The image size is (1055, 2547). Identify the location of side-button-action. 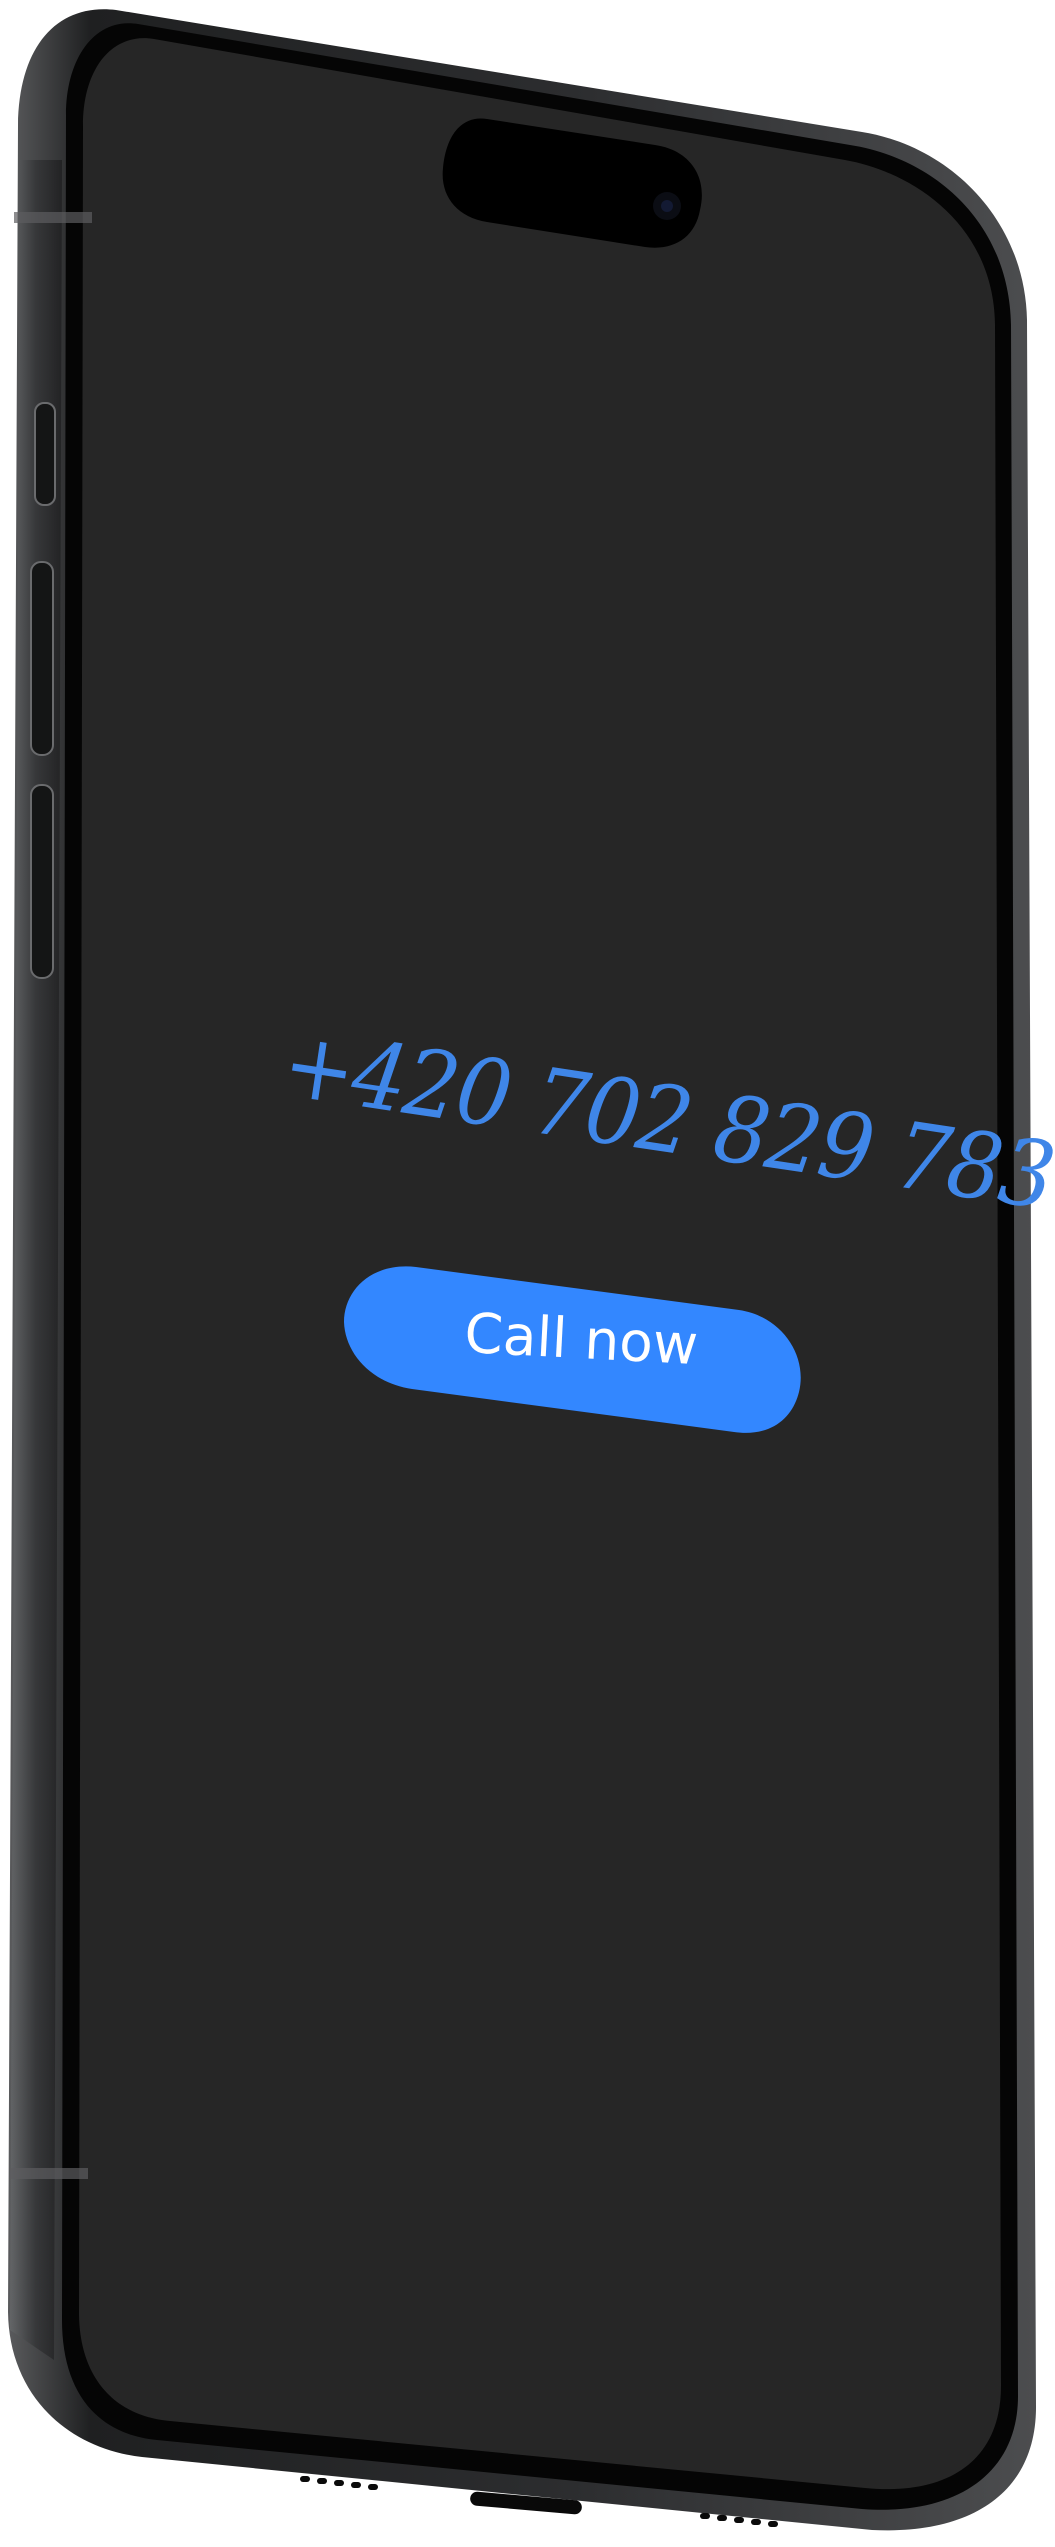
(45, 454).